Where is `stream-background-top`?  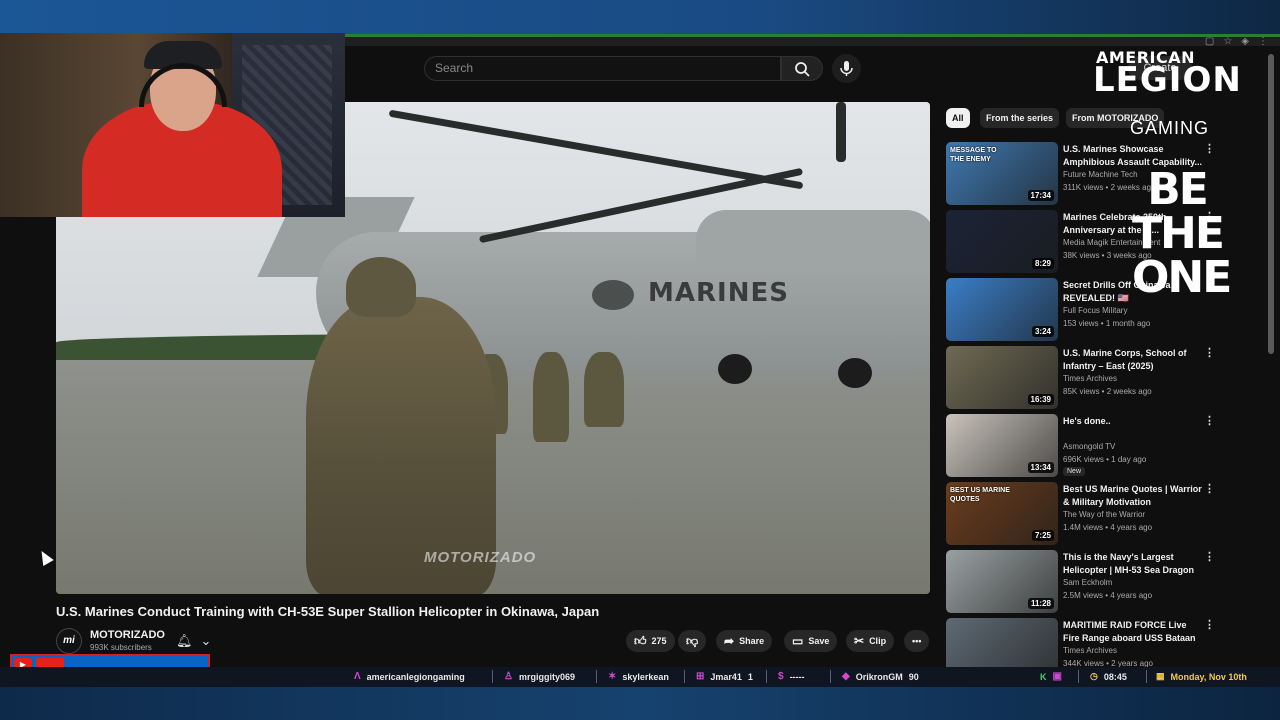 stream-background-top is located at coordinates (640, 17).